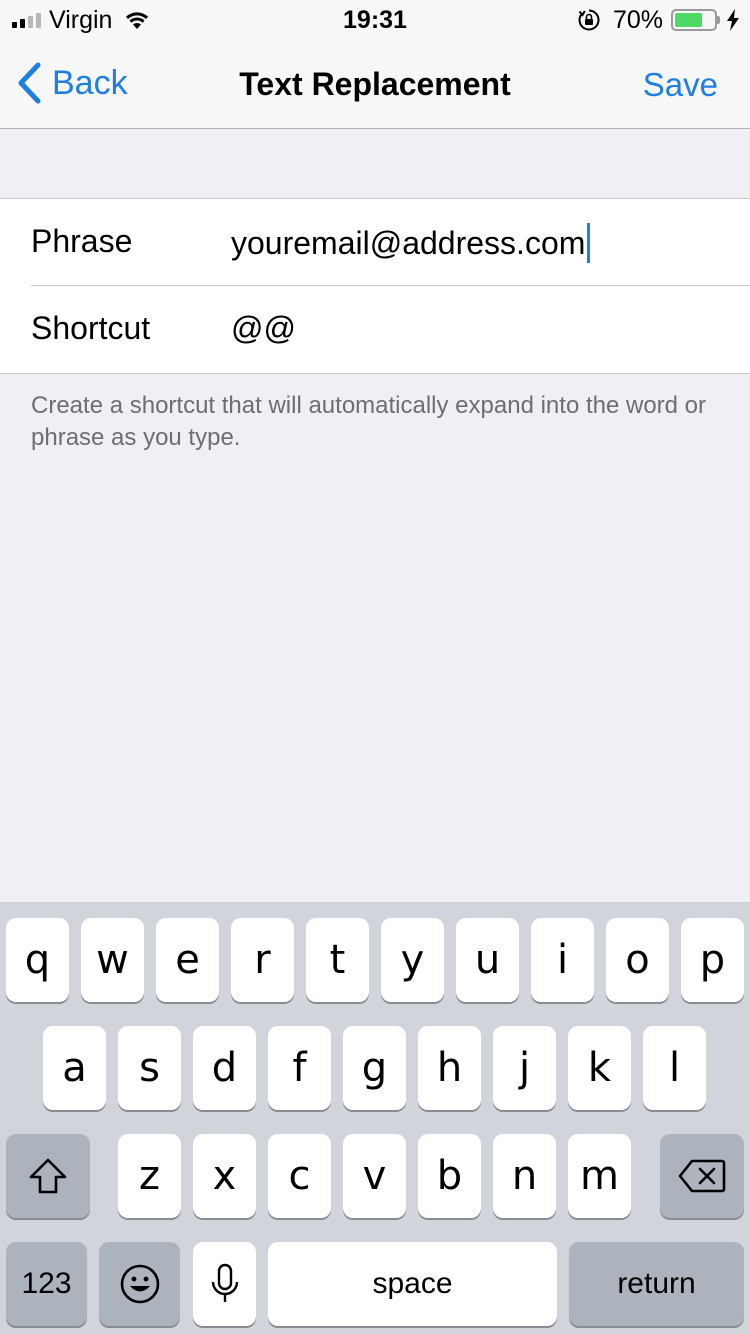 This screenshot has width=750, height=1334. I want to click on key-z: z, so click(149, 1176).